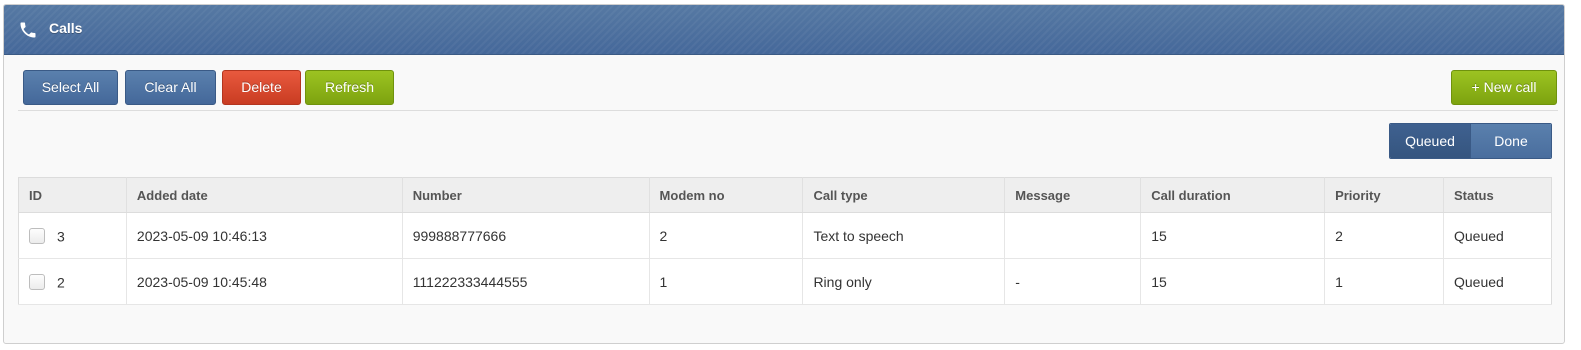  I want to click on tab-done: Done, so click(1510, 141).